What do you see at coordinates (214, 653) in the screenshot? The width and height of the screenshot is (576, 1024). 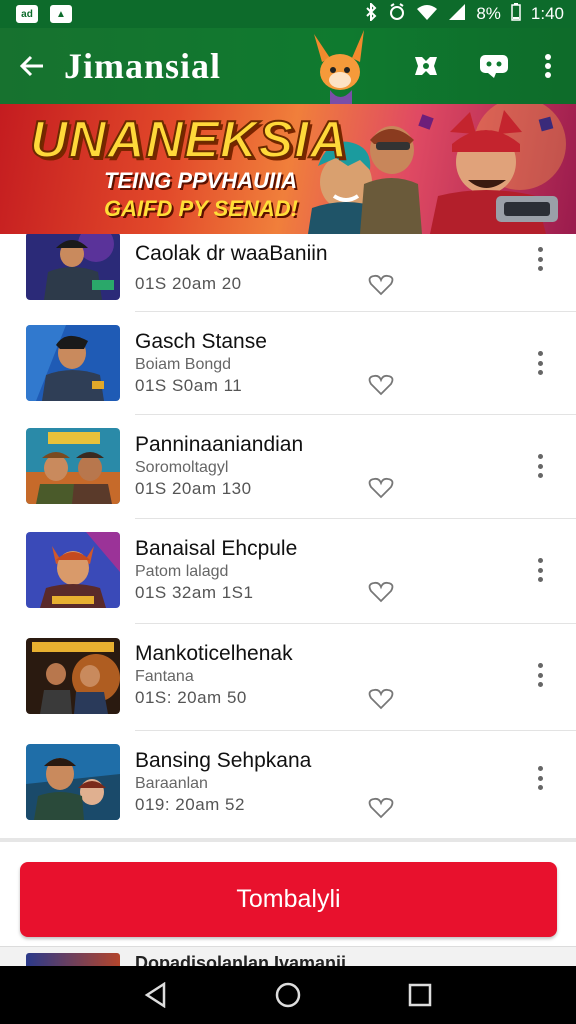 I see `item-title: Mankoticelhenak` at bounding box center [214, 653].